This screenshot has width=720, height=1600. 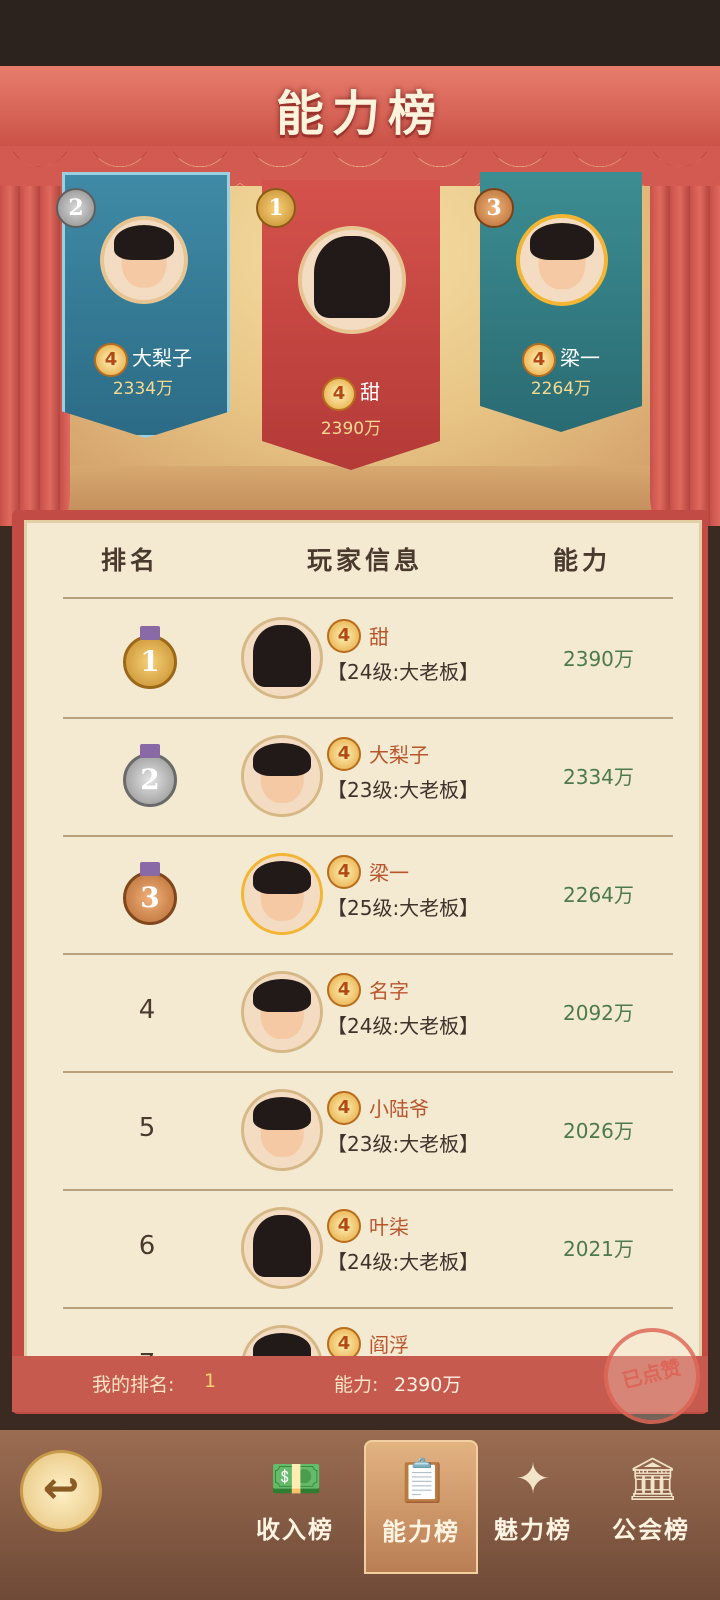 I want to click on curtain-right, so click(x=685, y=326).